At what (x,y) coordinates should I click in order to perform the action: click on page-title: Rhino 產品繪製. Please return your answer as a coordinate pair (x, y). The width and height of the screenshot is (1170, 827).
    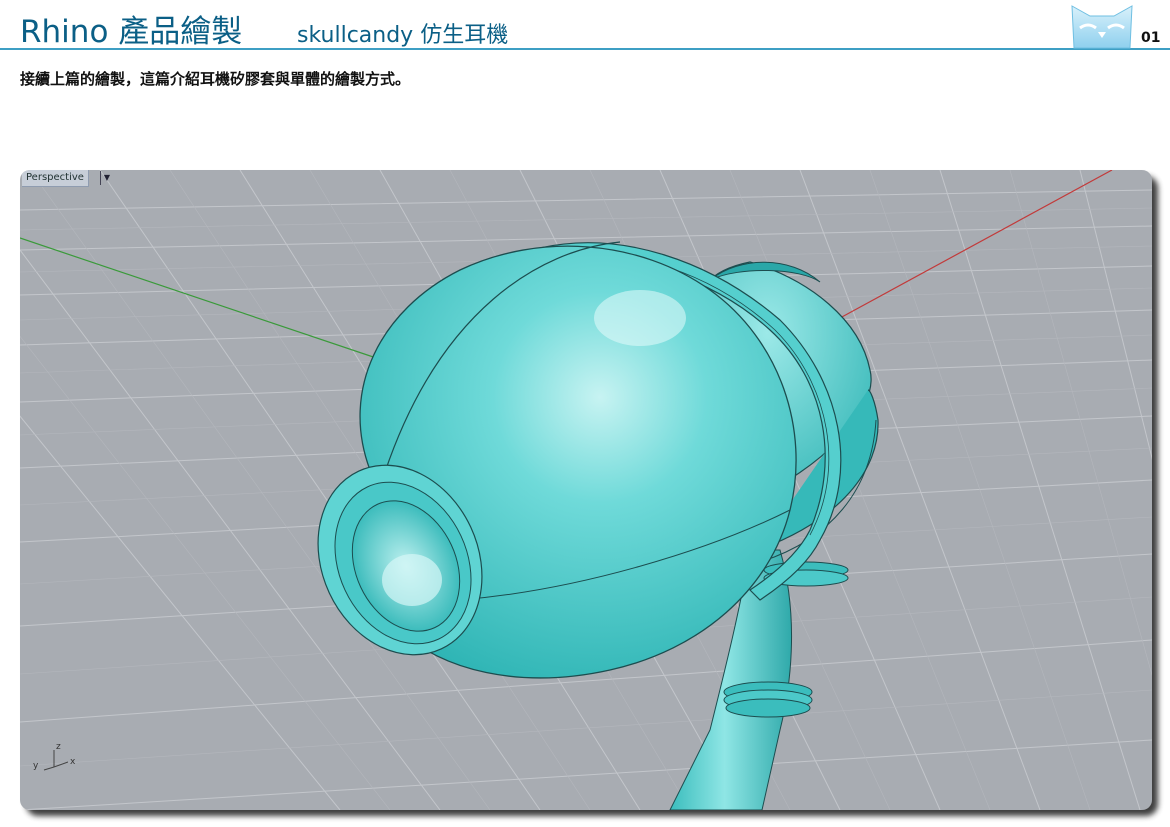
    Looking at the image, I should click on (131, 32).